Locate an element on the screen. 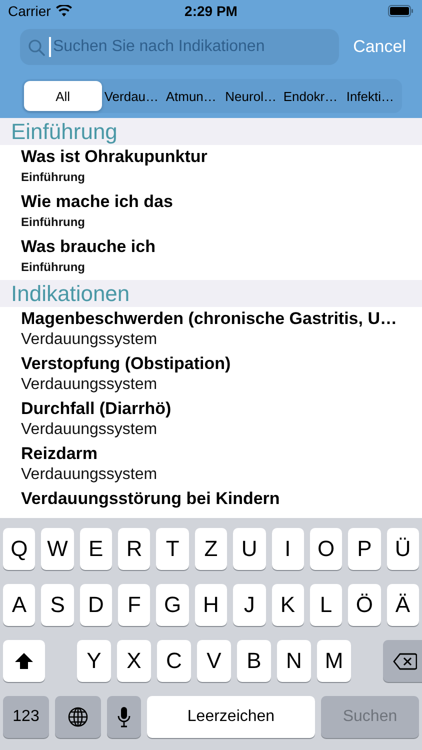 The image size is (422, 750). letter-key: M is located at coordinates (334, 661).